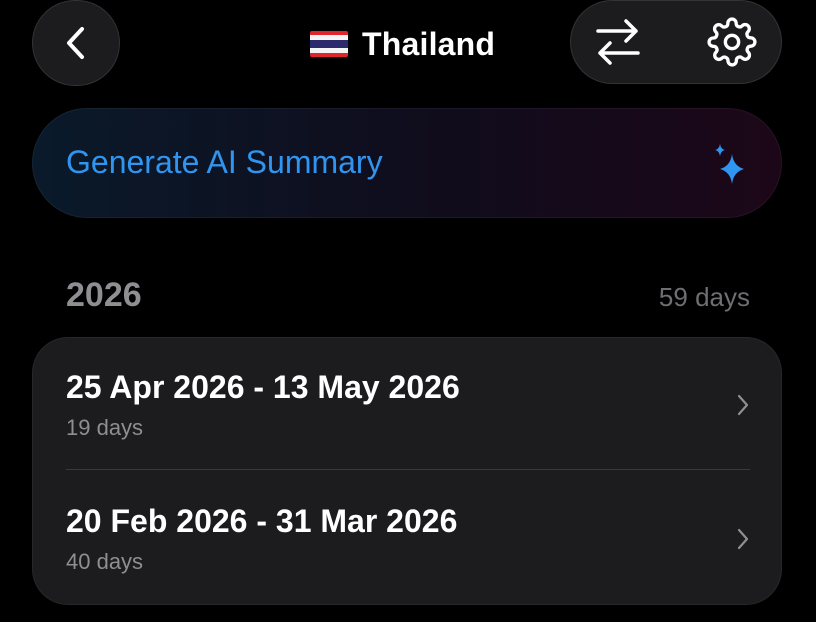  I want to click on year-total-days: 59 days, so click(704, 297).